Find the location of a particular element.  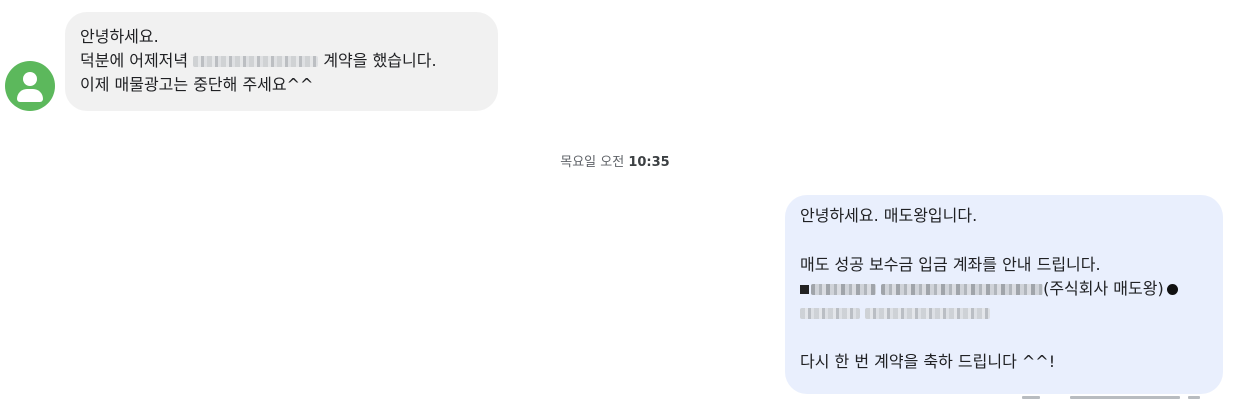

bullet-square-icon is located at coordinates (804, 289).